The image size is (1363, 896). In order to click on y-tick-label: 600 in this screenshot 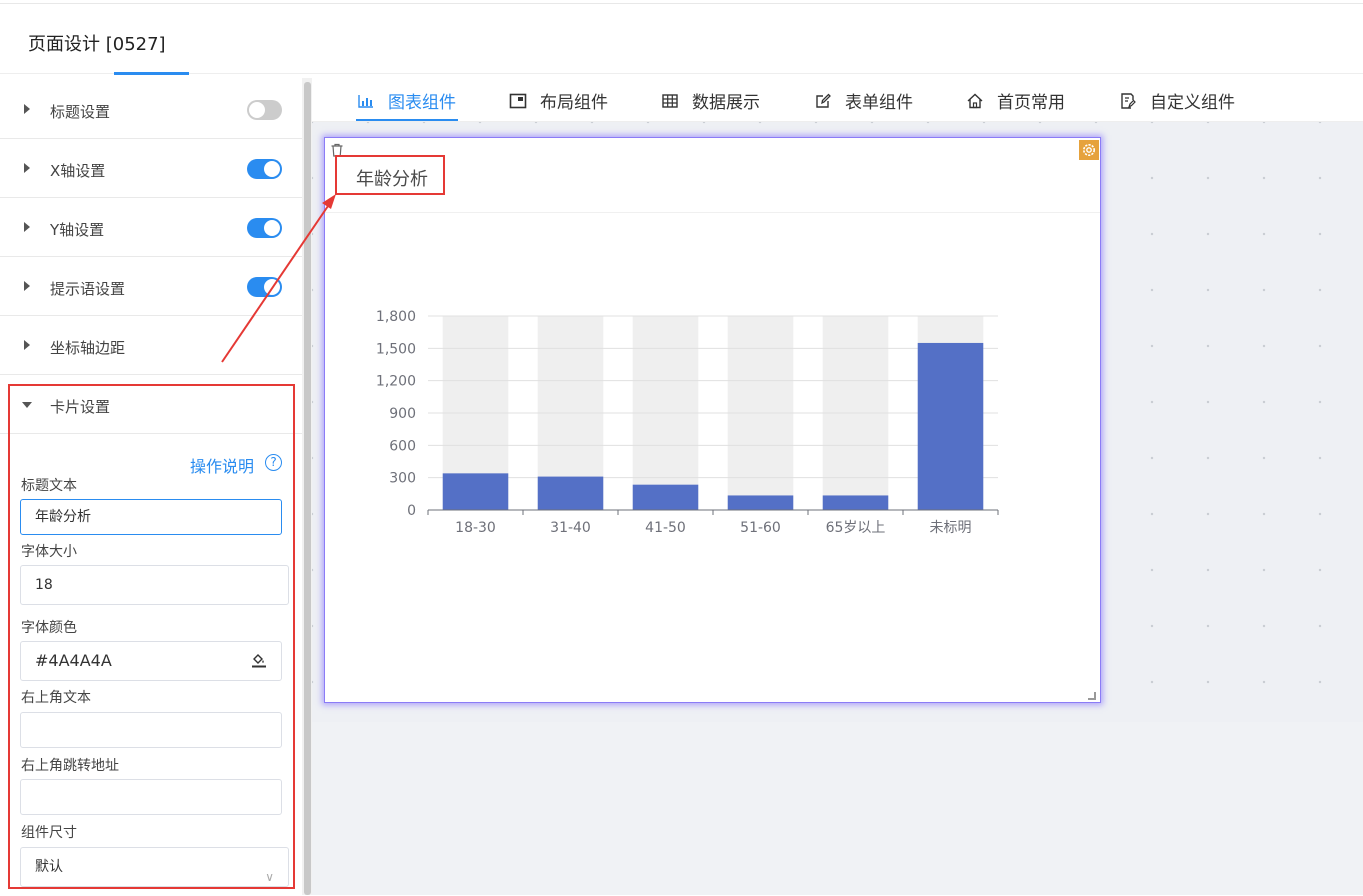, I will do `click(402, 446)`.